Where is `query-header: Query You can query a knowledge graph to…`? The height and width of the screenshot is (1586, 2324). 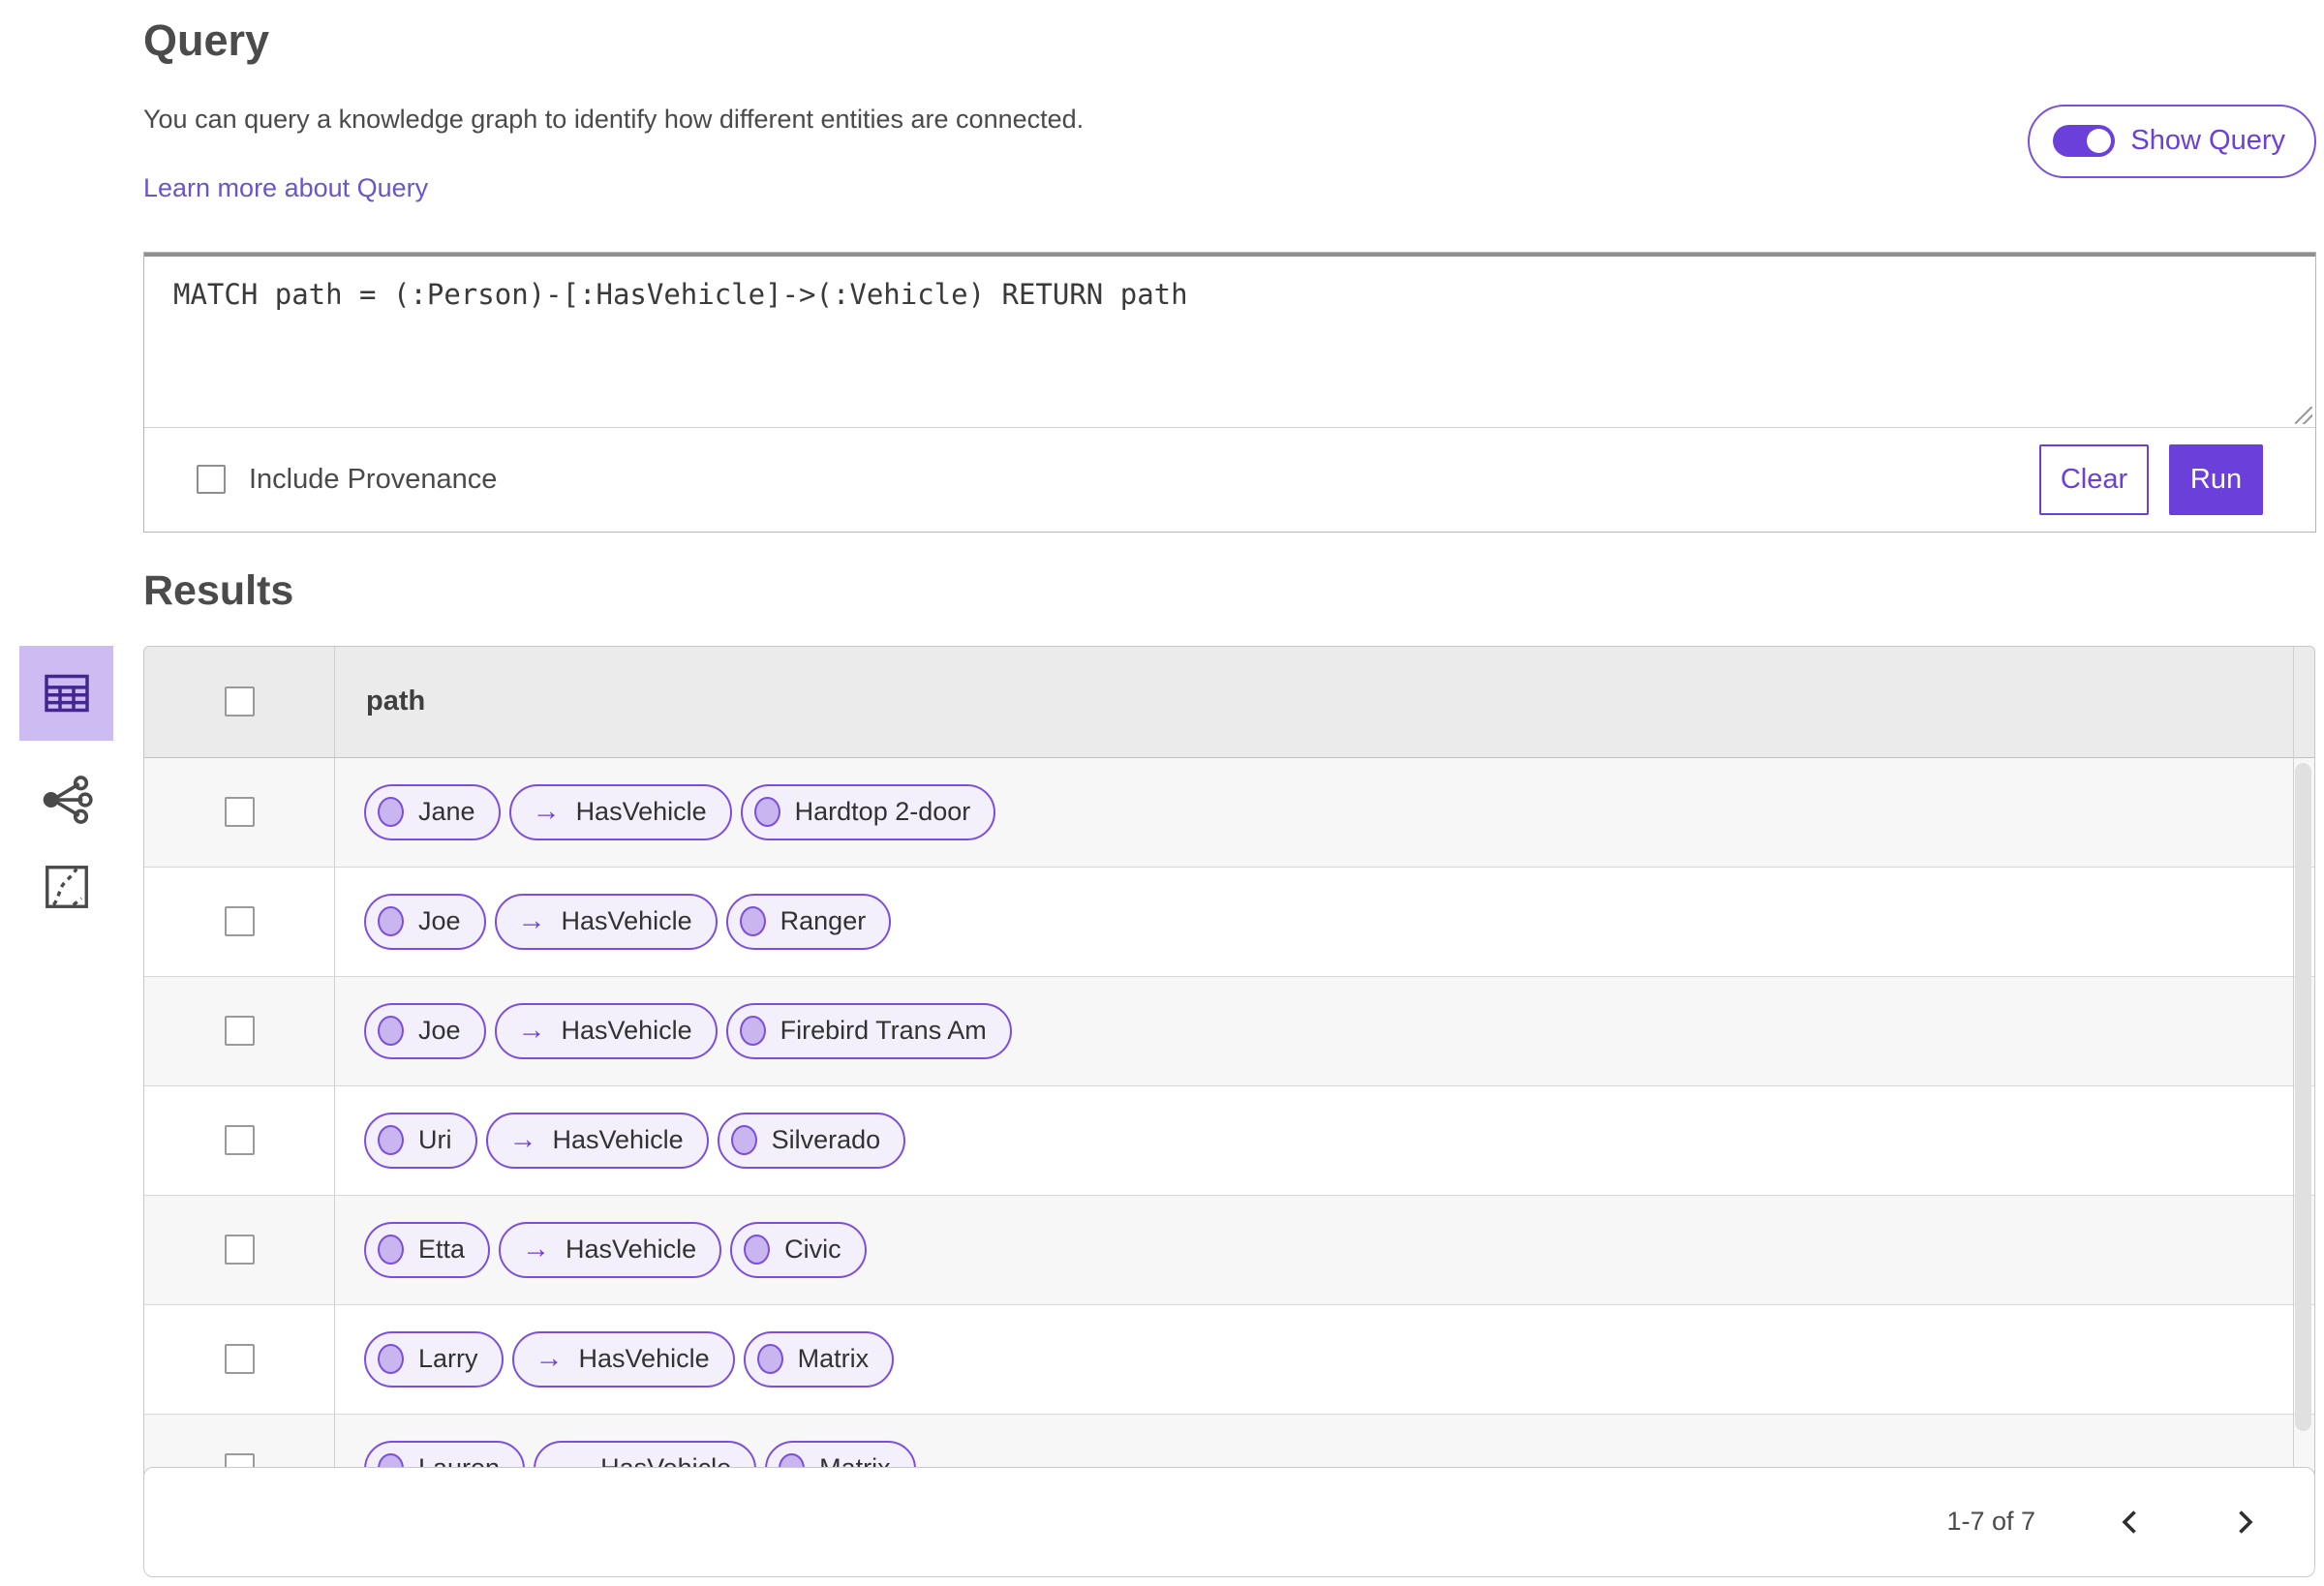 query-header: Query You can query a knowledge graph to… is located at coordinates (1162, 101).